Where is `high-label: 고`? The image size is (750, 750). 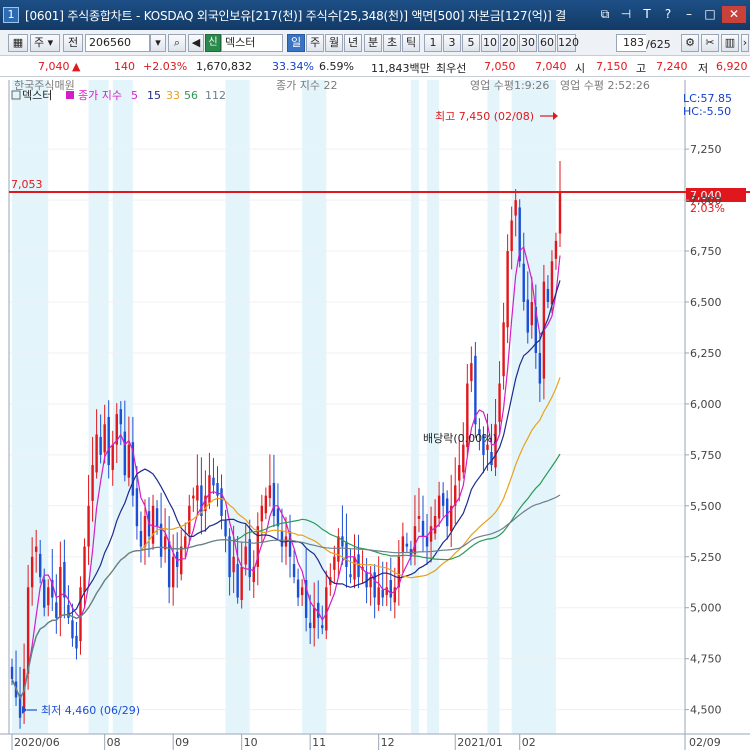
high-label: 고 is located at coordinates (641, 68).